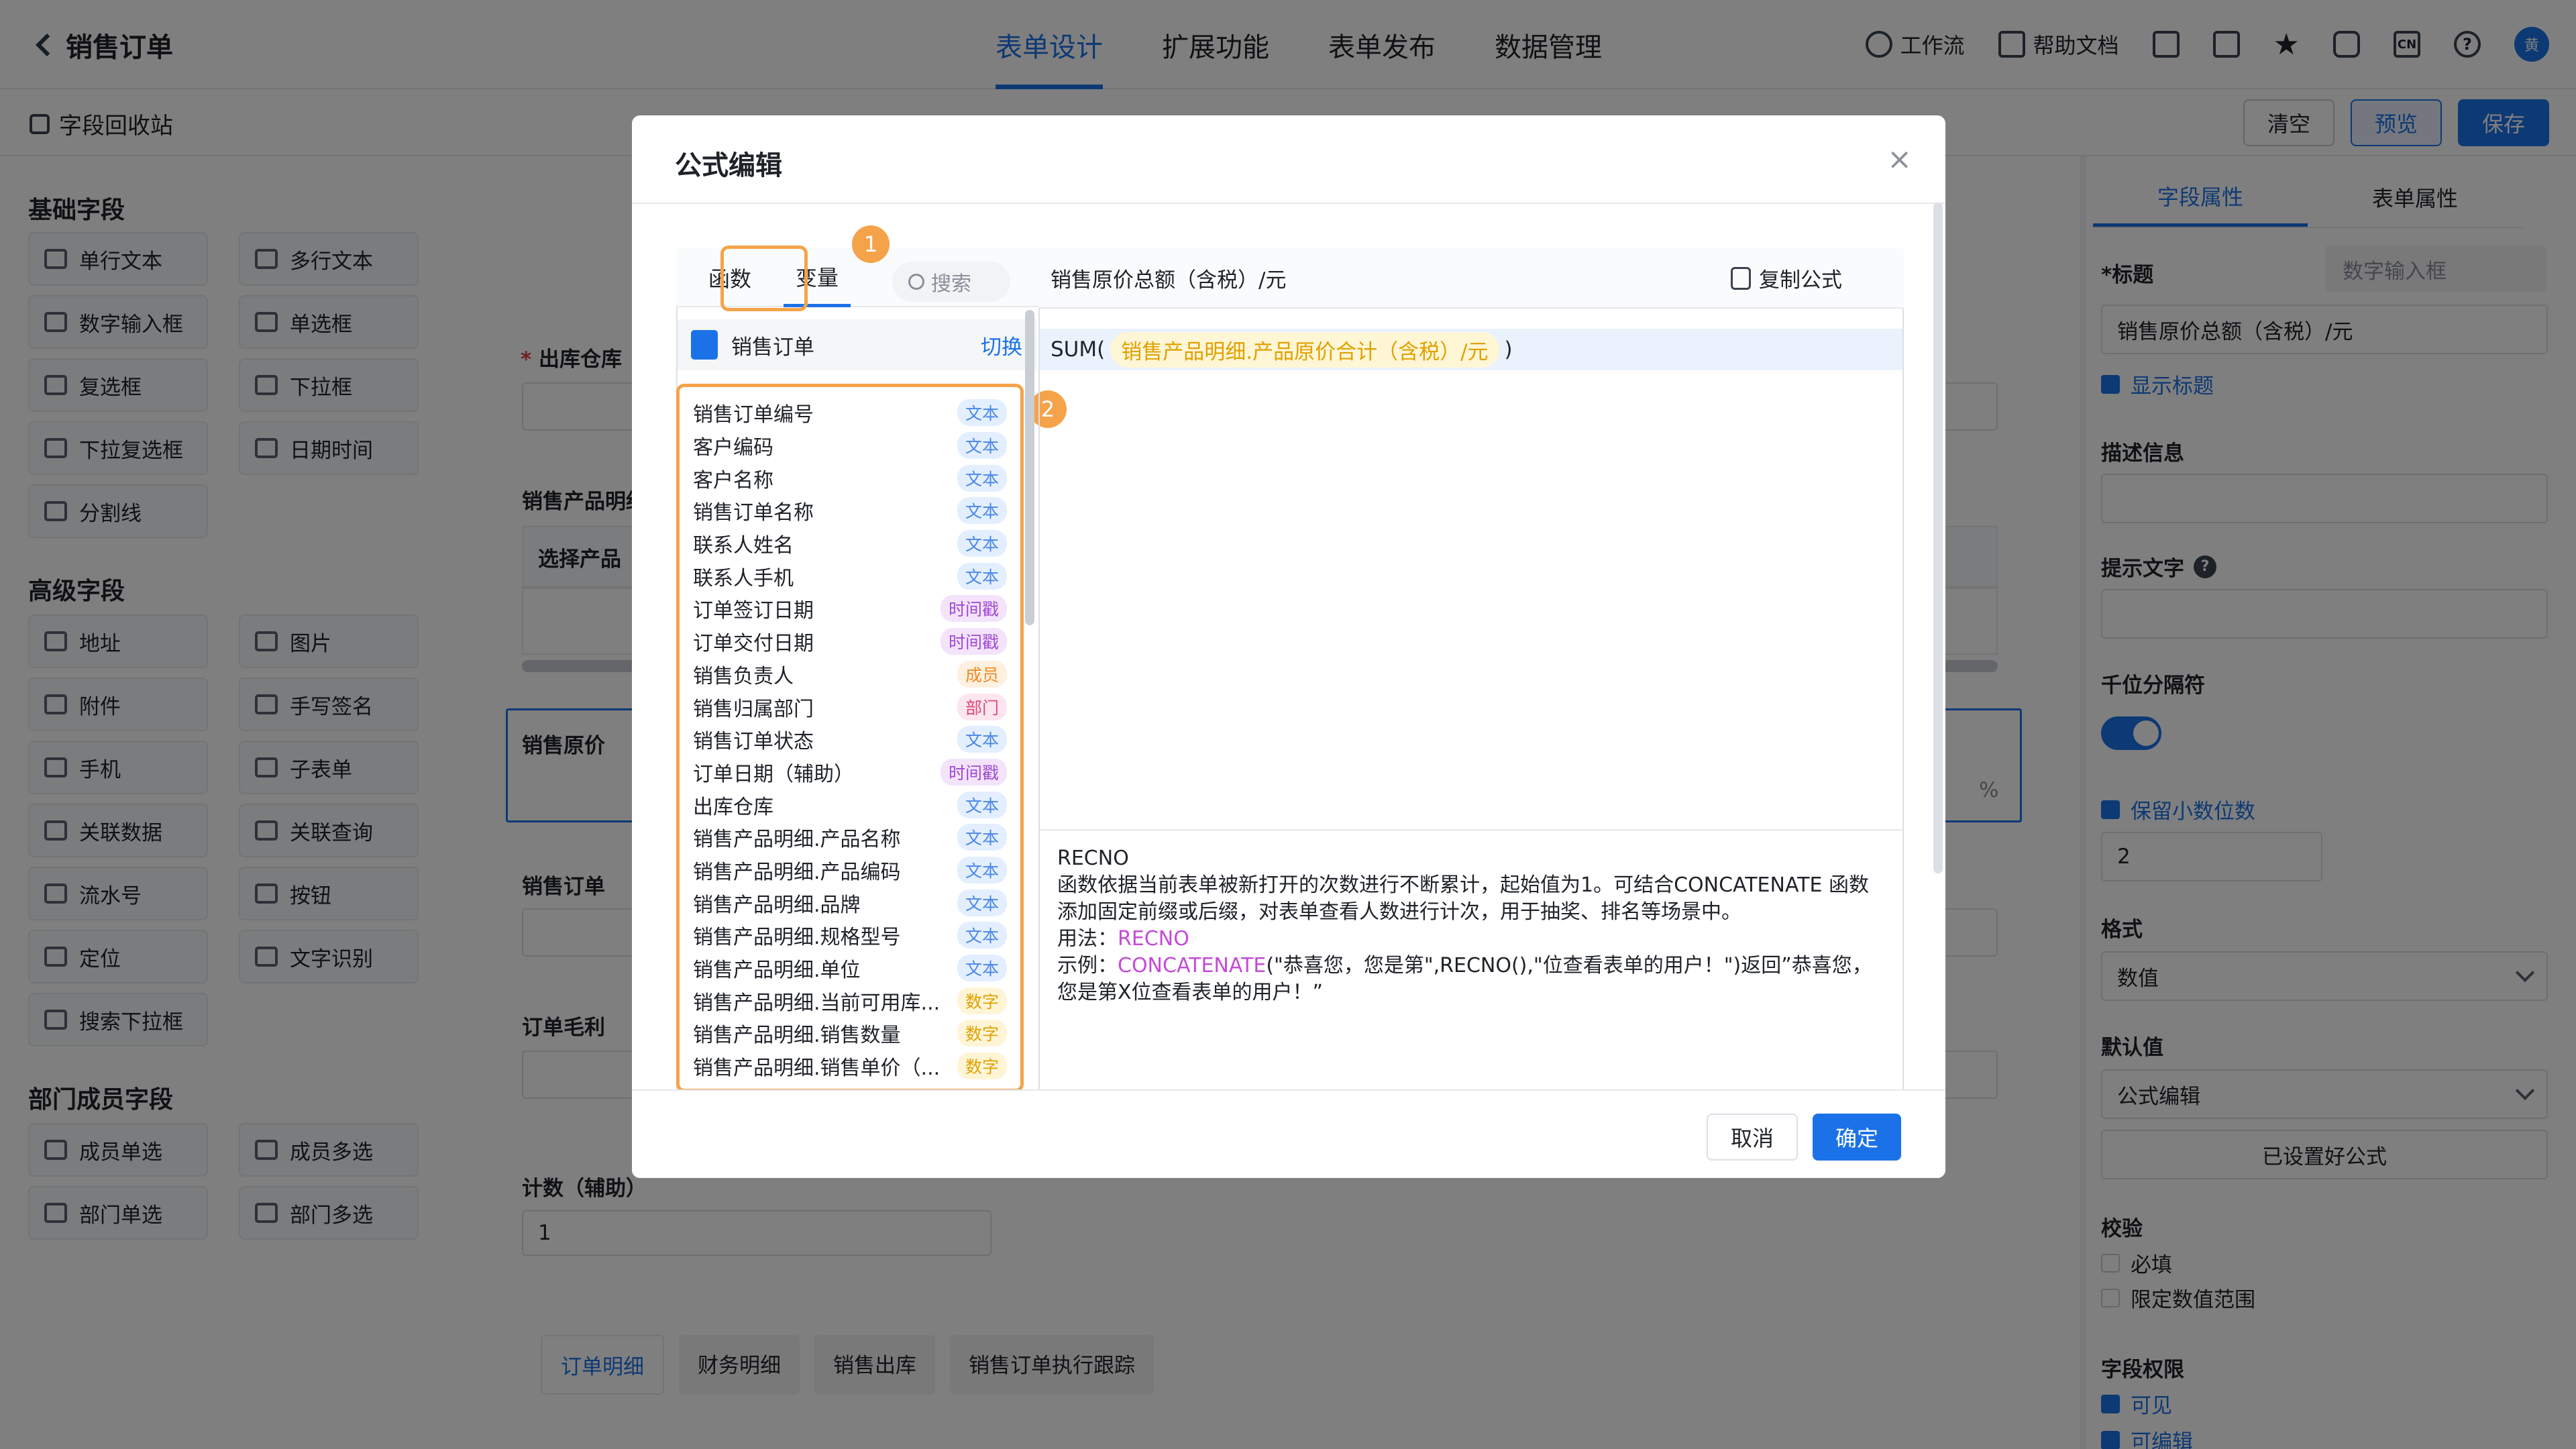  I want to click on modal-scrollbar, so click(1938, 538).